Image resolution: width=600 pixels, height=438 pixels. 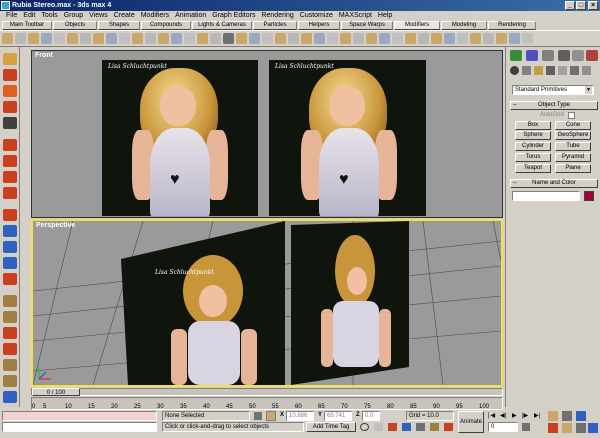 I want to click on ripple-icon, so click(x=111, y=38).